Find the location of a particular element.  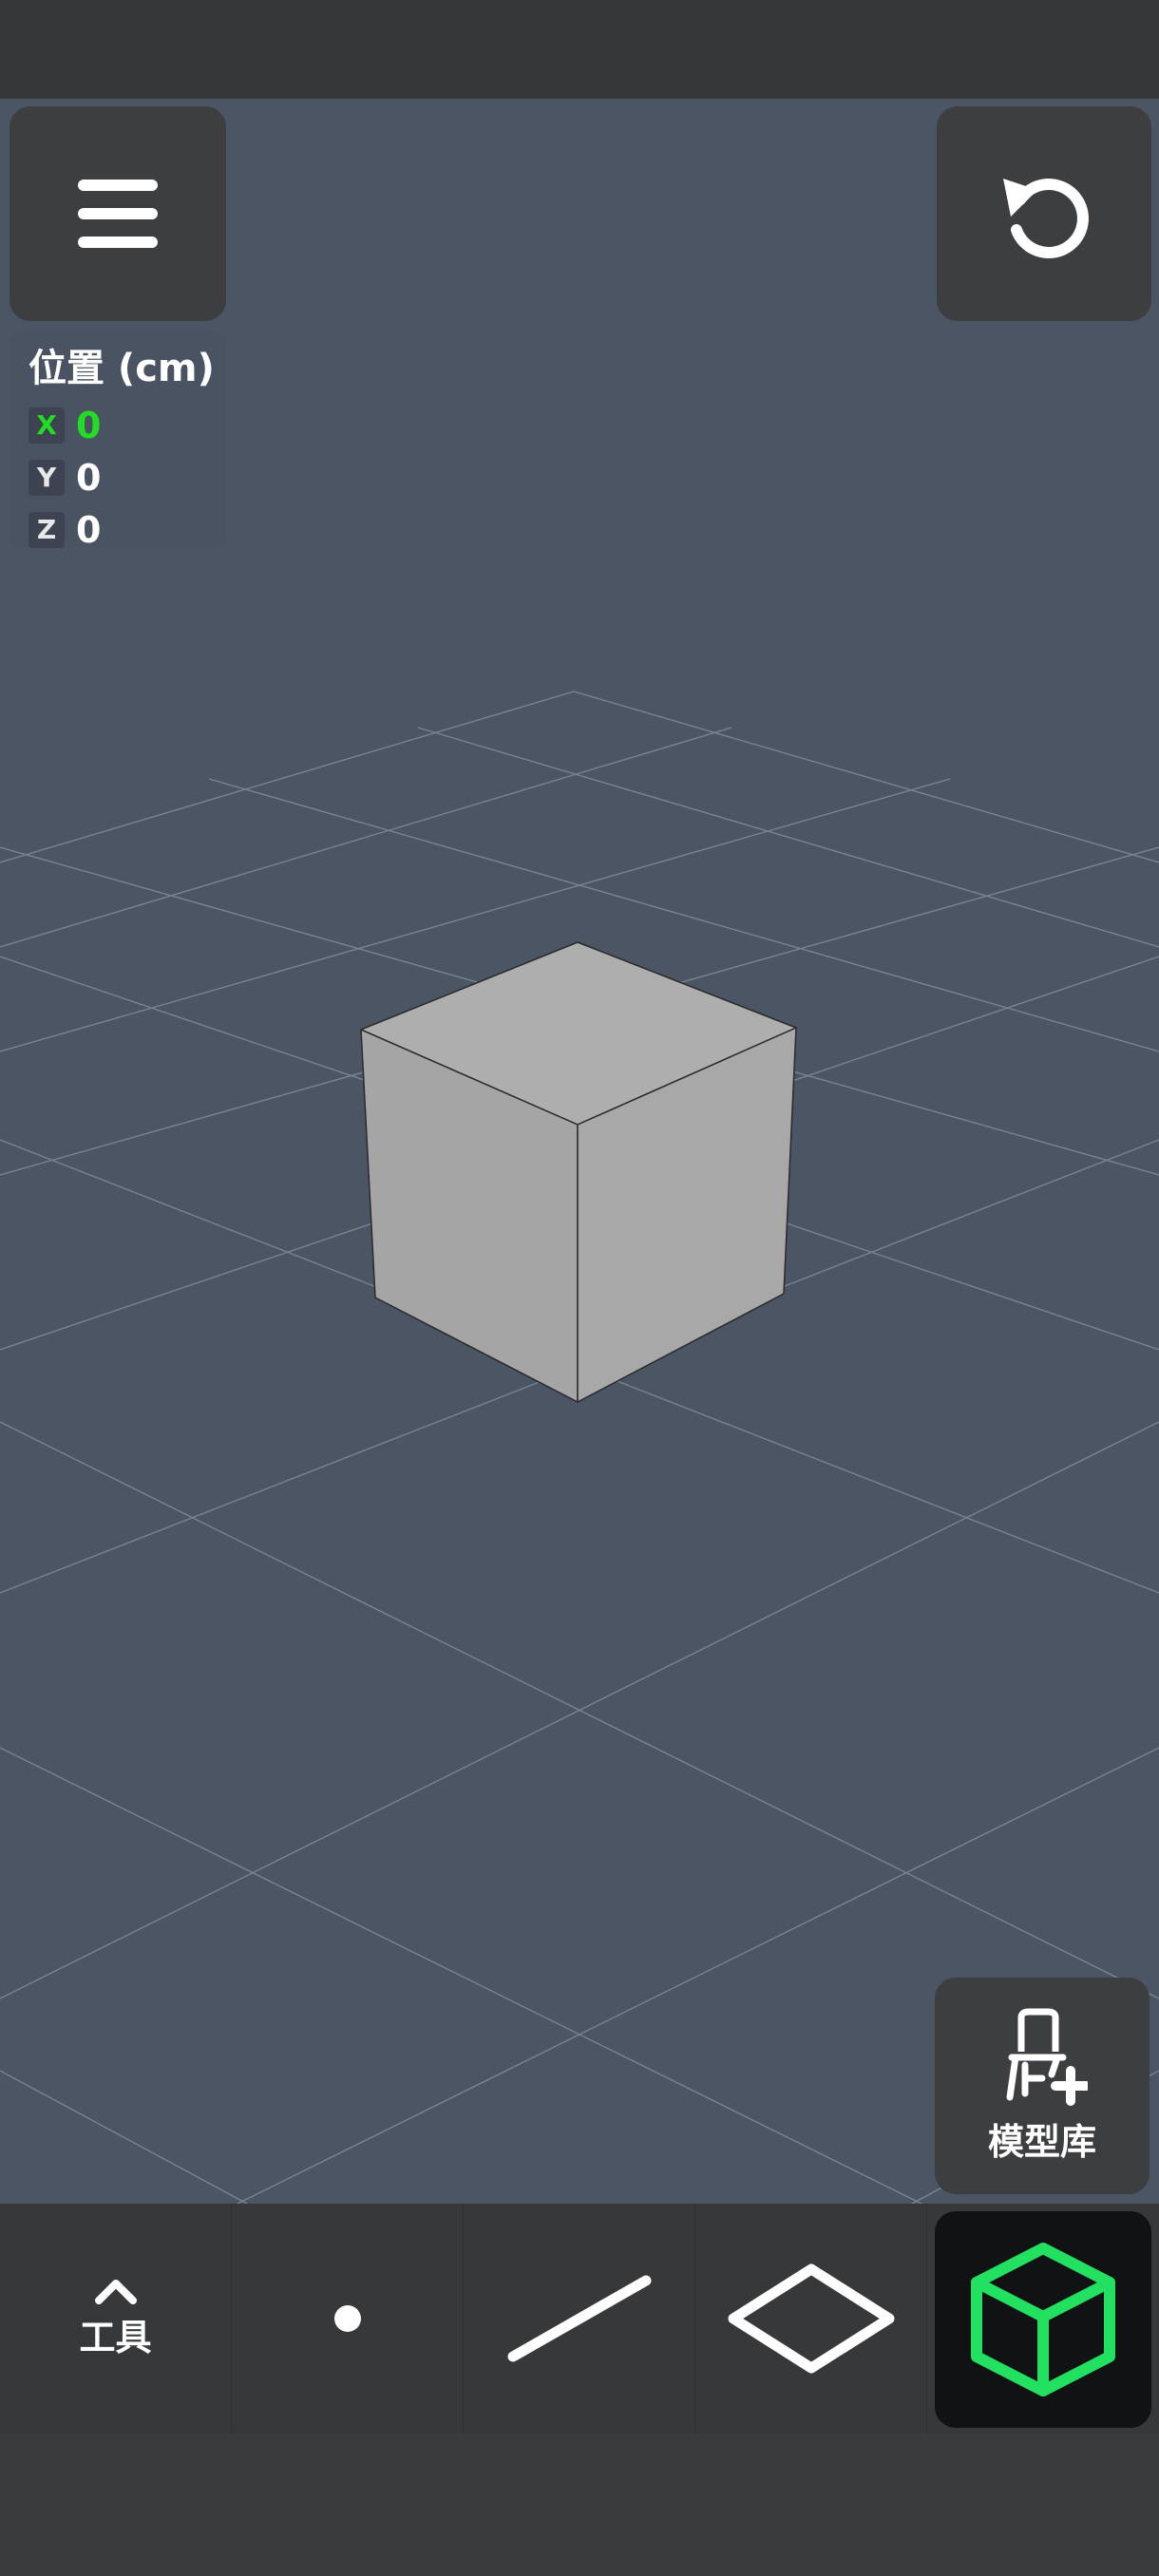

position-panel: 位置 (cm) X 0 Y 0 Z 0 is located at coordinates (118, 441).